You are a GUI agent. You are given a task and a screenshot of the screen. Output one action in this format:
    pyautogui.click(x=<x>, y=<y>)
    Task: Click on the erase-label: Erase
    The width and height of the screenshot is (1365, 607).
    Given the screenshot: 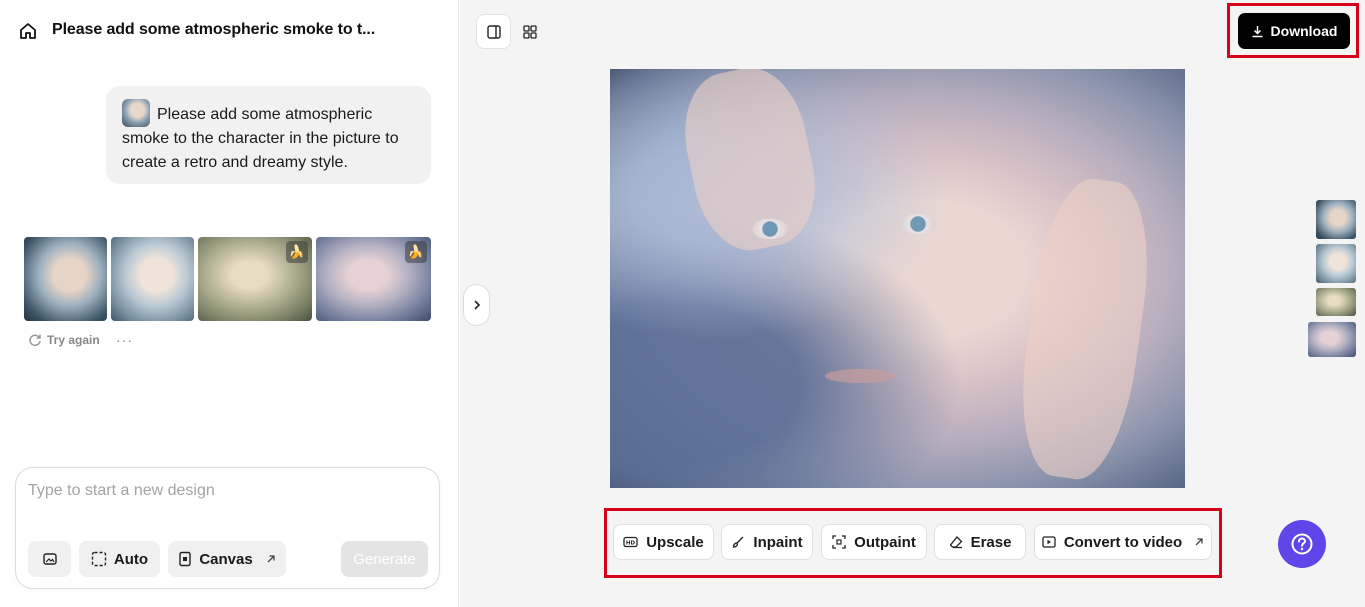 What is the action you would take?
    pyautogui.click(x=991, y=542)
    